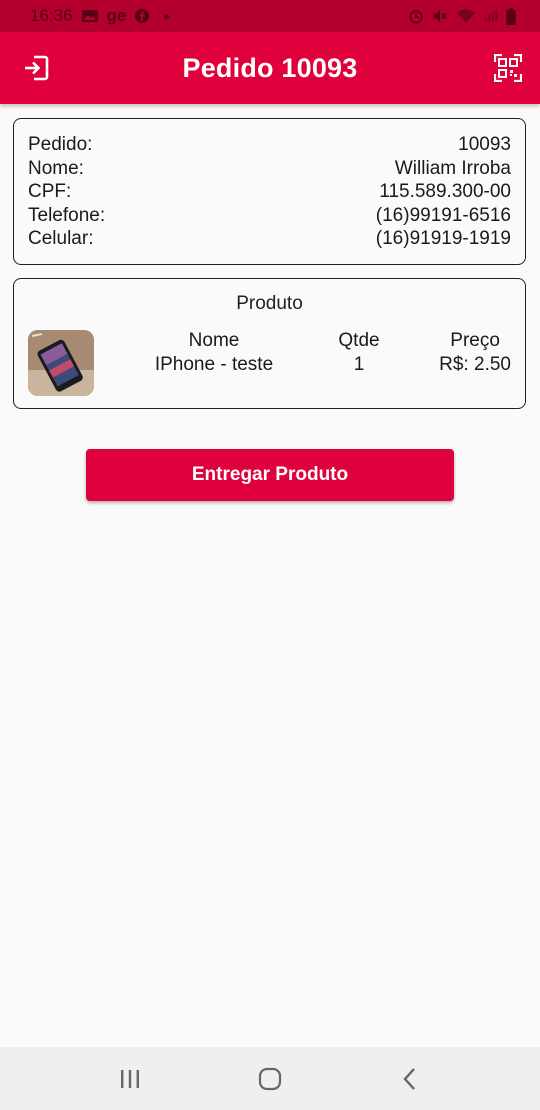 This screenshot has width=540, height=1110. Describe the element at coordinates (270, 475) in the screenshot. I see `deliver-product-button: Entregar Produto` at that location.